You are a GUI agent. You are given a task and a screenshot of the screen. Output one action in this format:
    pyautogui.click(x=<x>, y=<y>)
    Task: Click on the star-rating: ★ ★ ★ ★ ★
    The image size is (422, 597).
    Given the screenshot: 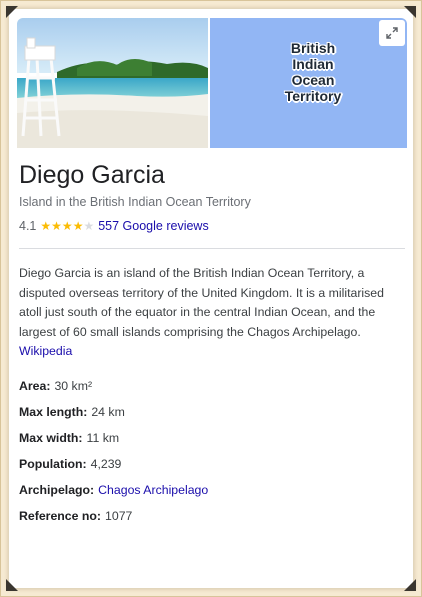 What is the action you would take?
    pyautogui.click(x=67, y=226)
    